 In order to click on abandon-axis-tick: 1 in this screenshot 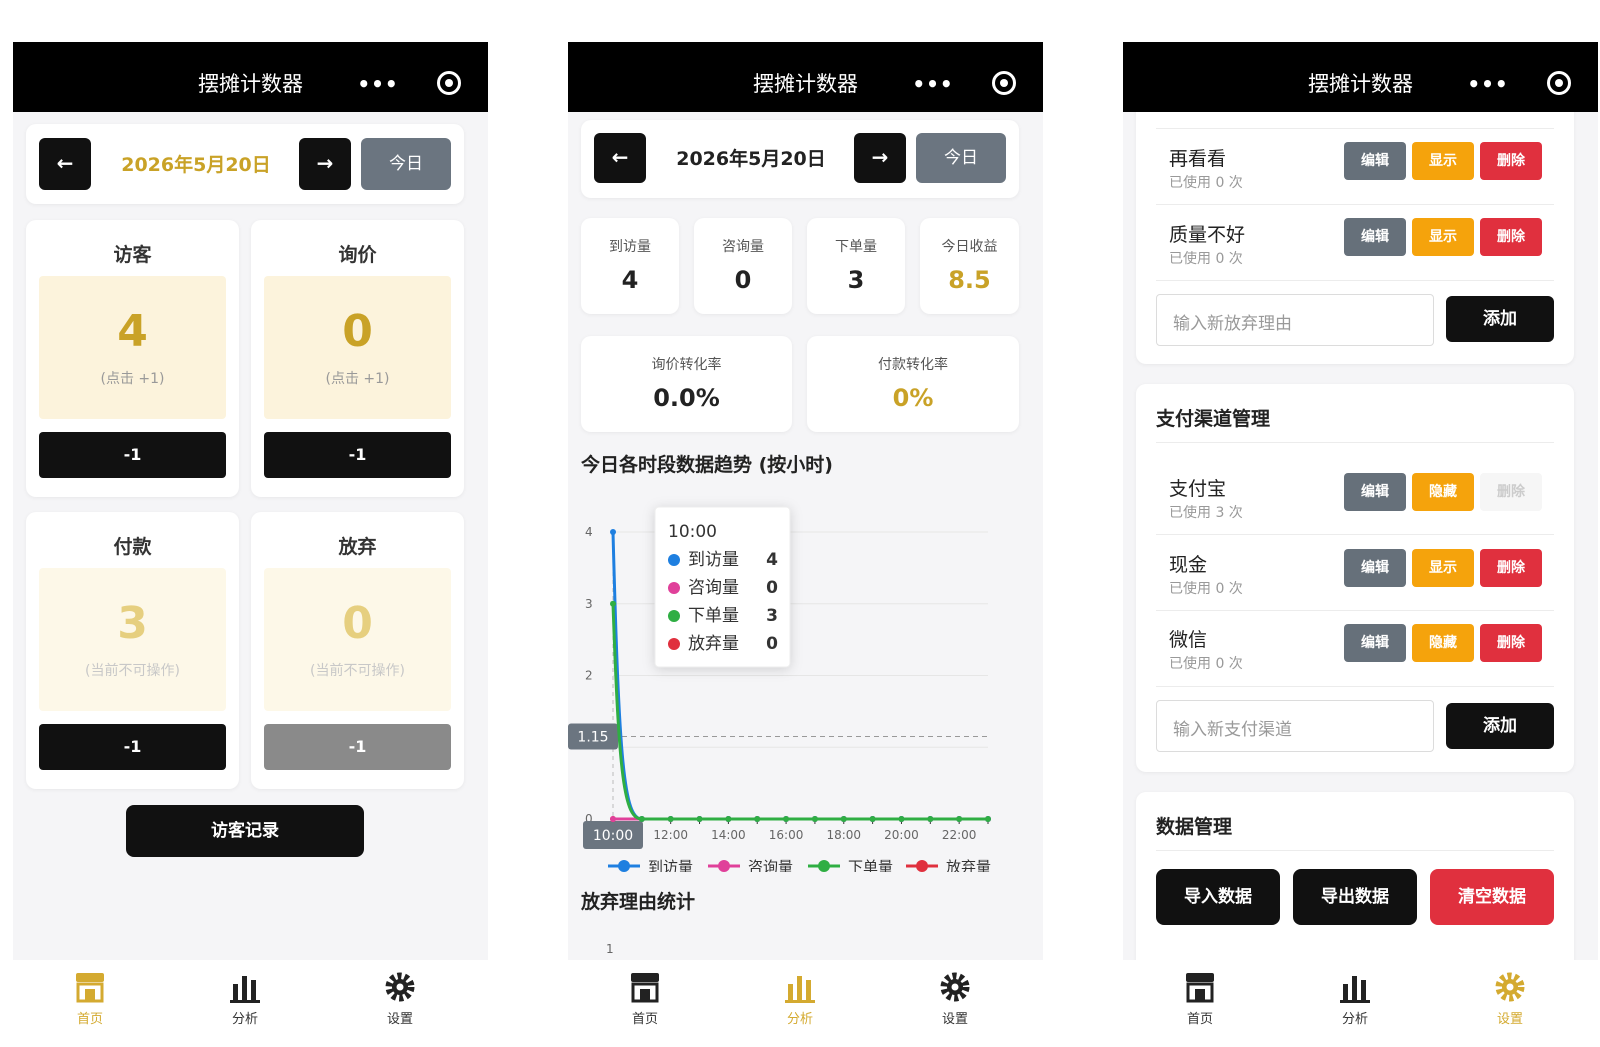, I will do `click(610, 949)`.